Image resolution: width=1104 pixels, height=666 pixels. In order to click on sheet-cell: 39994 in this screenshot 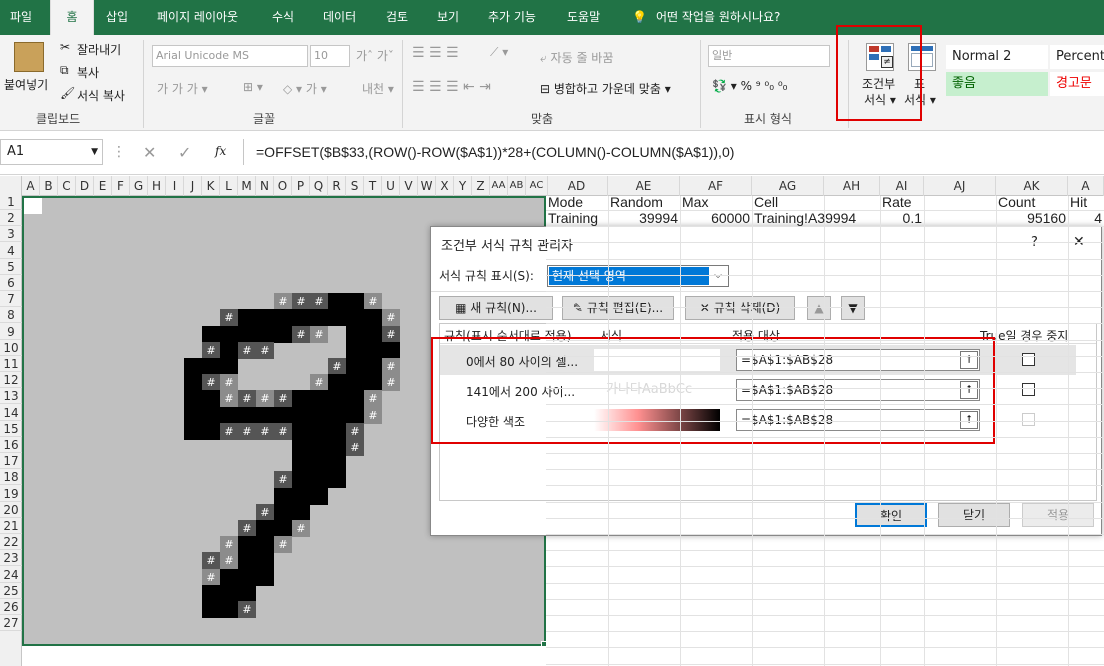, I will do `click(644, 218)`.